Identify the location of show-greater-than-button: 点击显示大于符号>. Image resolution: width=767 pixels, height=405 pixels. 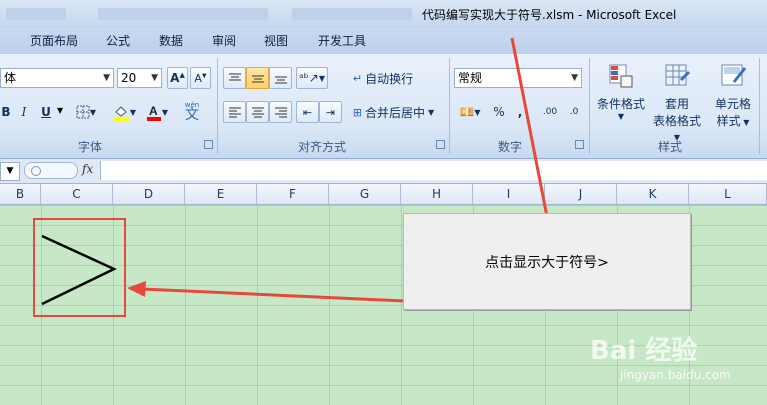
(547, 261).